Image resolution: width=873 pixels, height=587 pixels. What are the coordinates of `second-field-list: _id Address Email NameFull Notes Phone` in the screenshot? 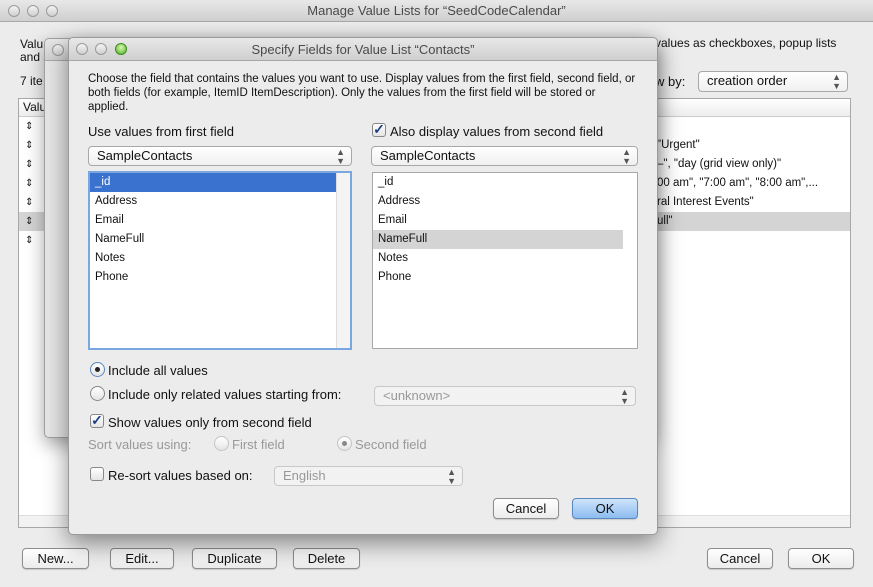 It's located at (505, 260).